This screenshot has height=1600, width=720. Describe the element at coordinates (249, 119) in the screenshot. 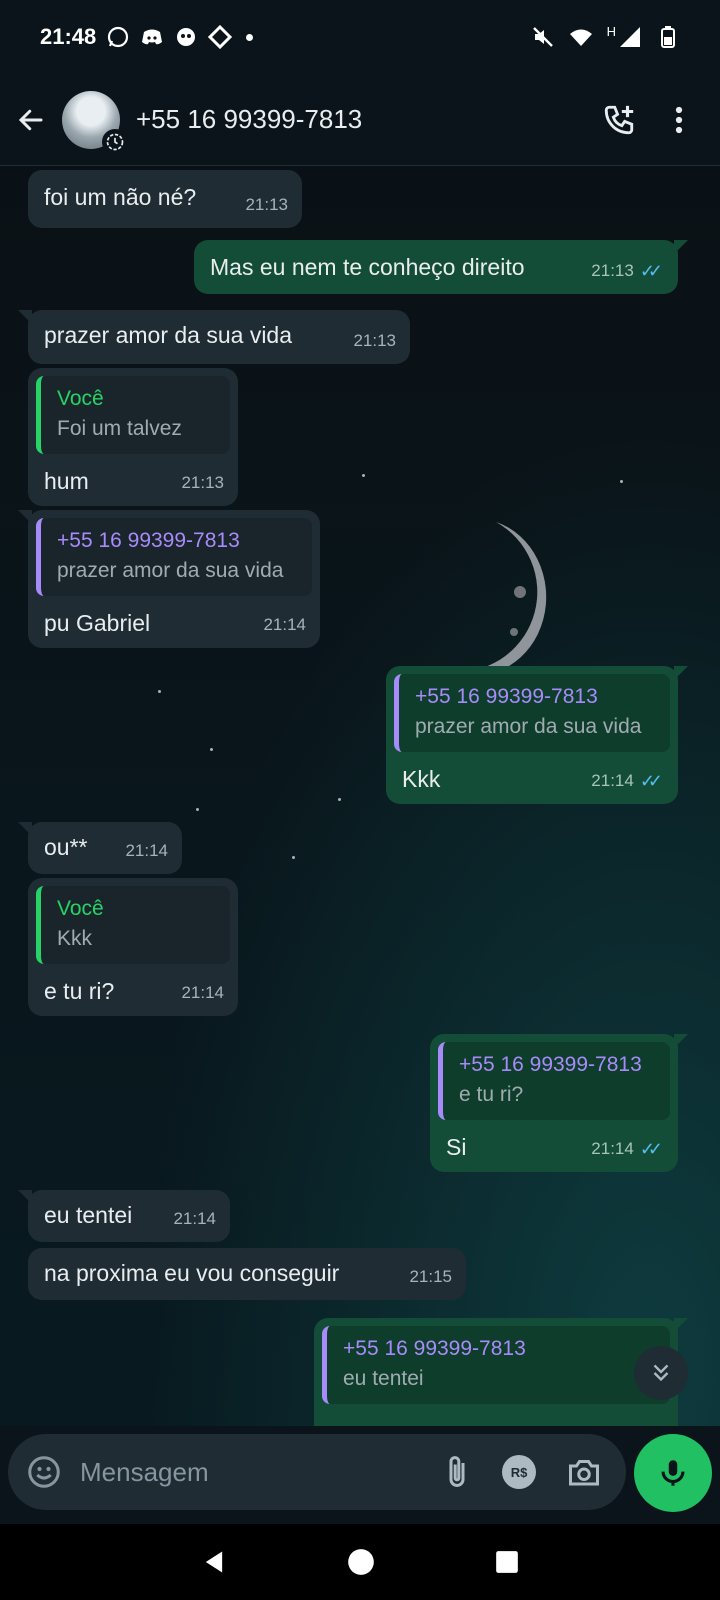

I see `contact-name: +55 16 99399-7813` at that location.